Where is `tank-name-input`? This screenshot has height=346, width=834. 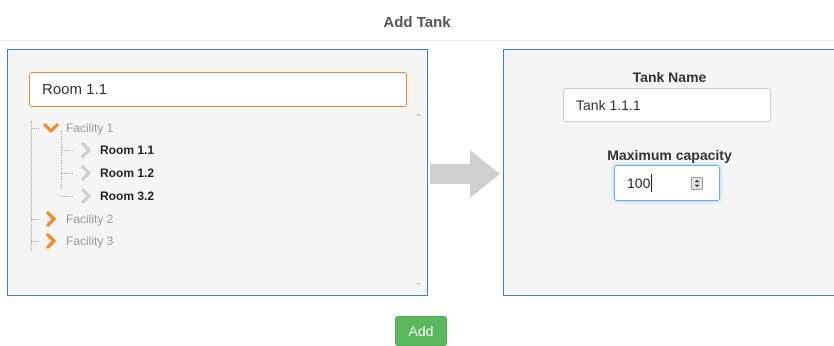 tank-name-input is located at coordinates (667, 105).